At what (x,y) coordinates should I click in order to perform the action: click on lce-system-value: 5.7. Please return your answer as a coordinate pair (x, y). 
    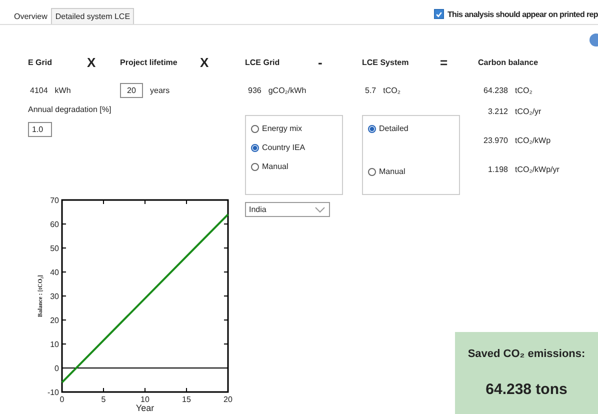
    Looking at the image, I should click on (370, 90).